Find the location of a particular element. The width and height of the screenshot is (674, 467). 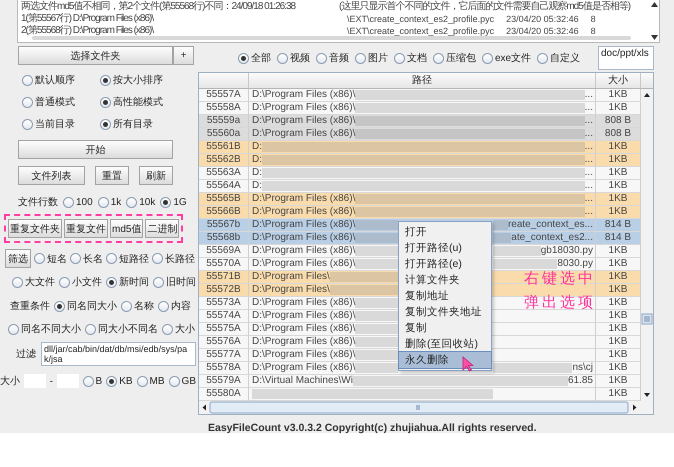

table-cell: D:\Program Files\ is located at coordinates (291, 277).